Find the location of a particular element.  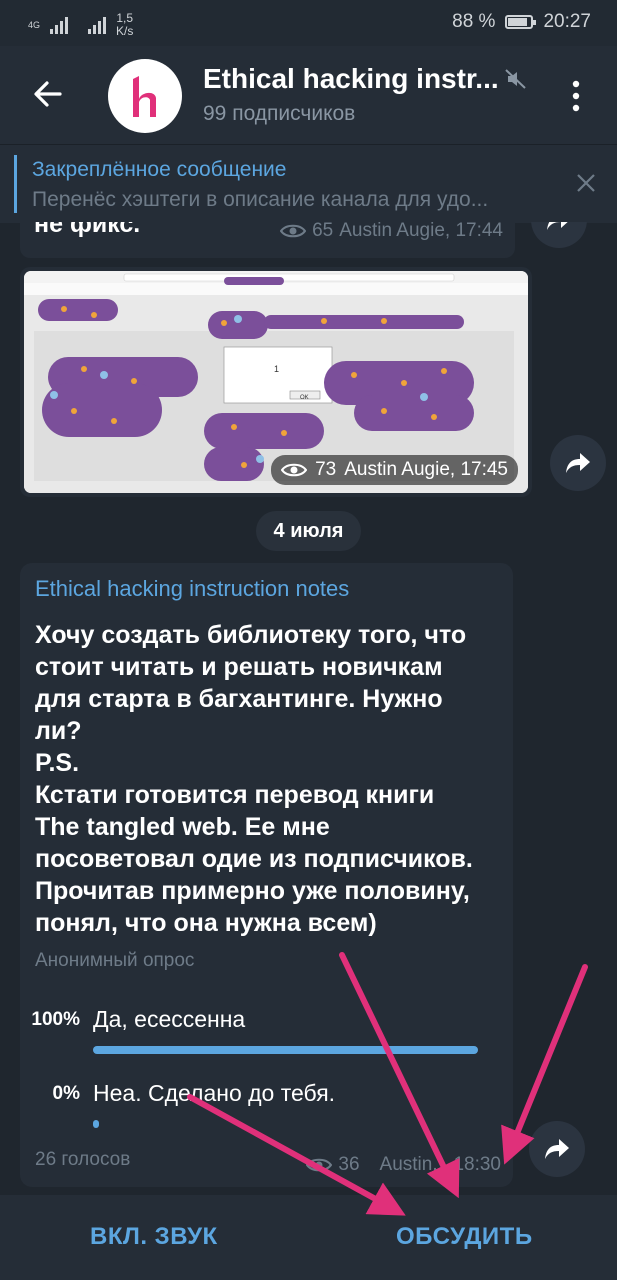

hackerone-logo-icon is located at coordinates (144, 96).